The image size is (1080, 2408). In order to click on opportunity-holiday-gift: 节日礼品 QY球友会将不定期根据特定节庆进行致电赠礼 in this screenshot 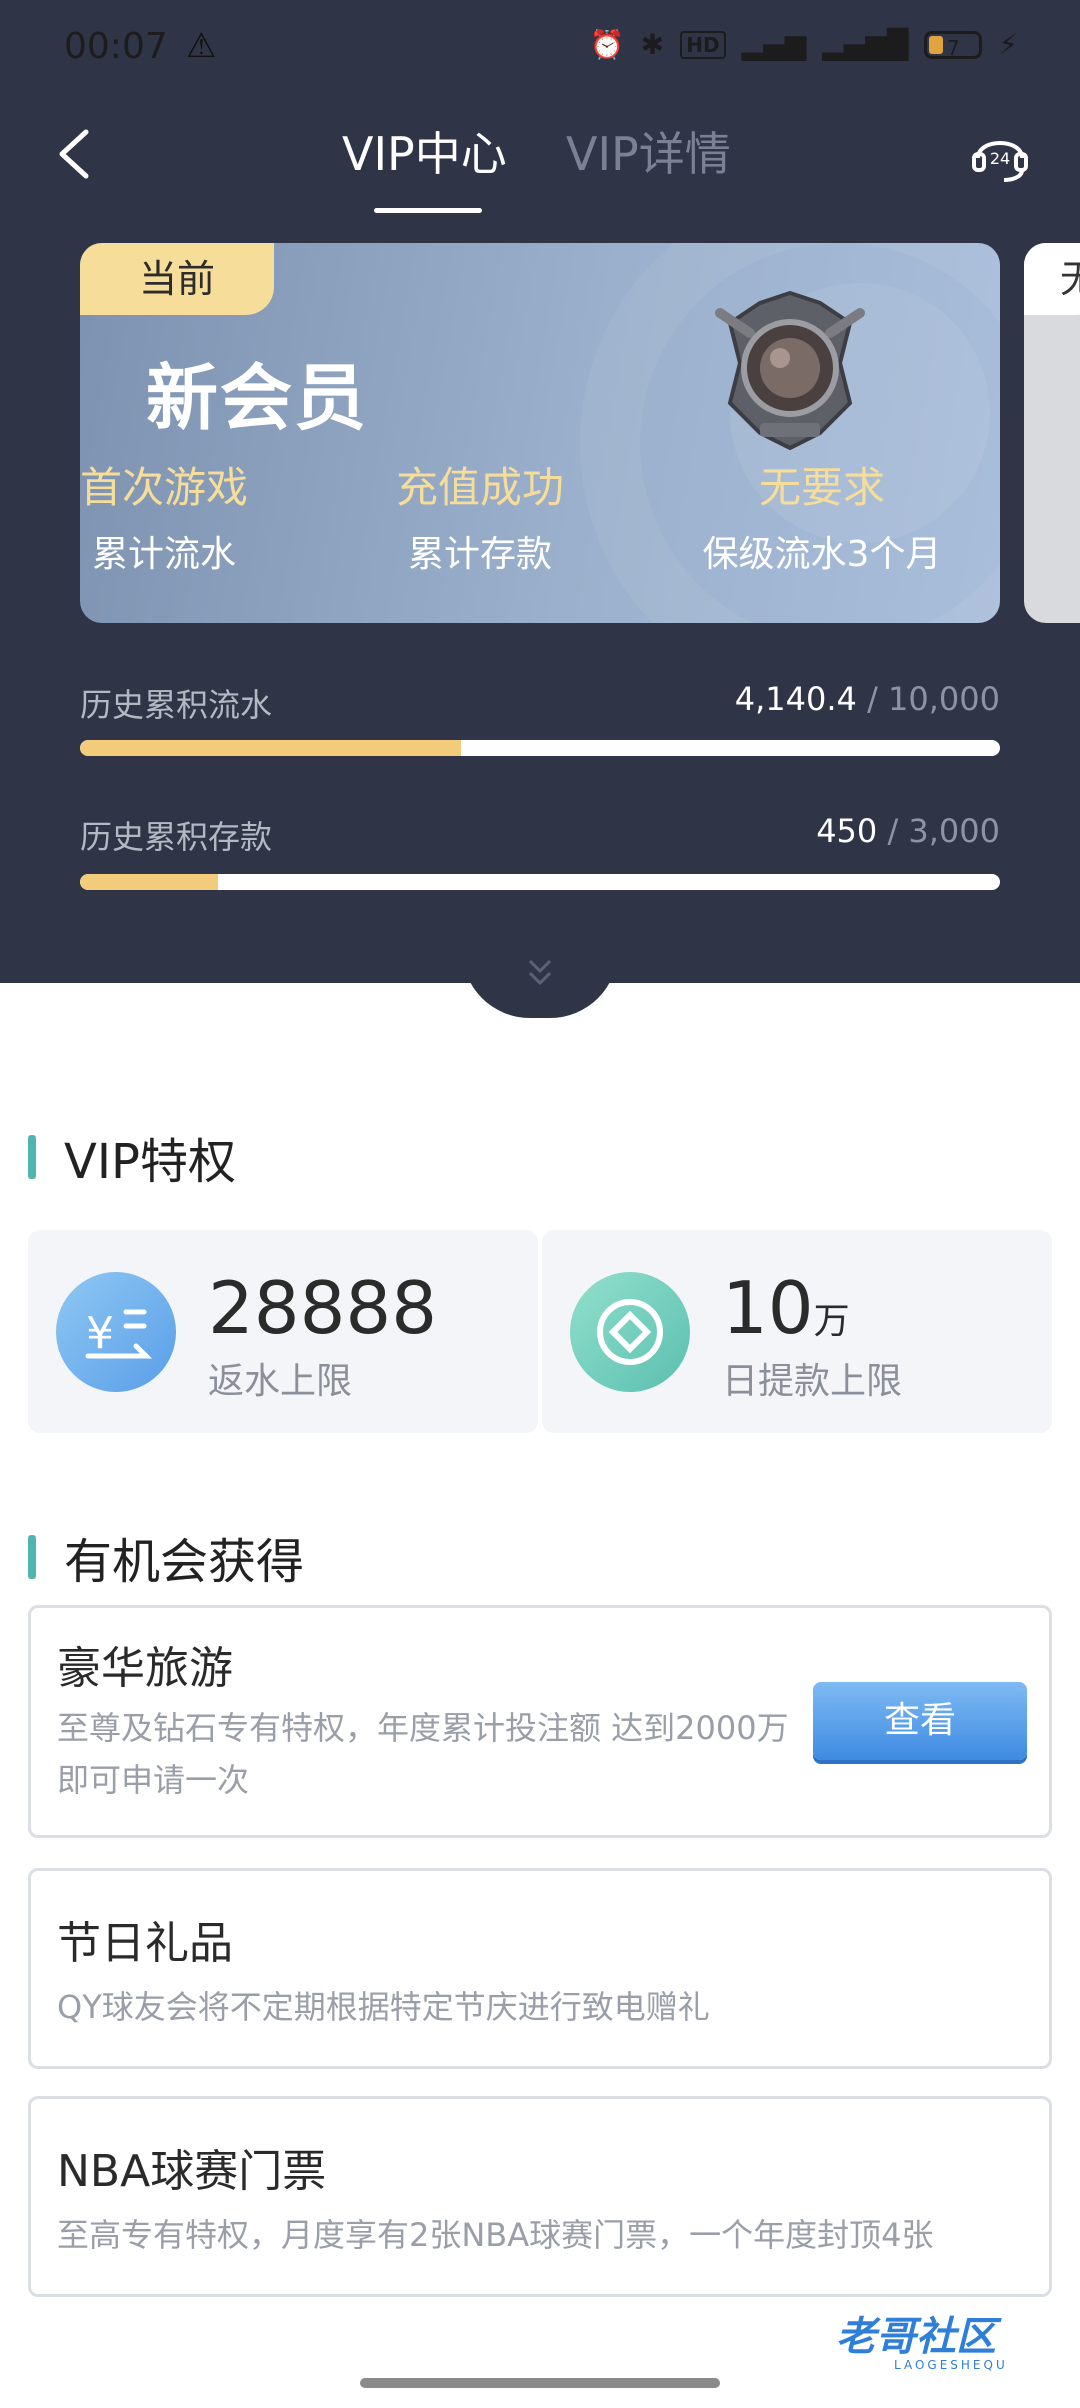, I will do `click(540, 1968)`.